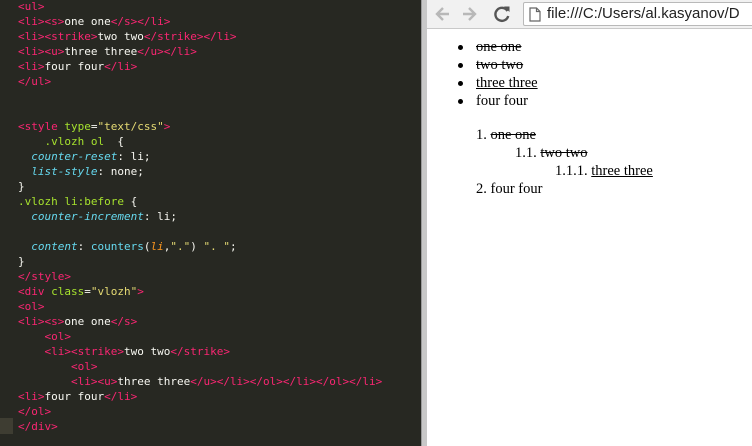 The width and height of the screenshot is (752, 446). I want to click on ordered-item: 2. four four, so click(540, 189).